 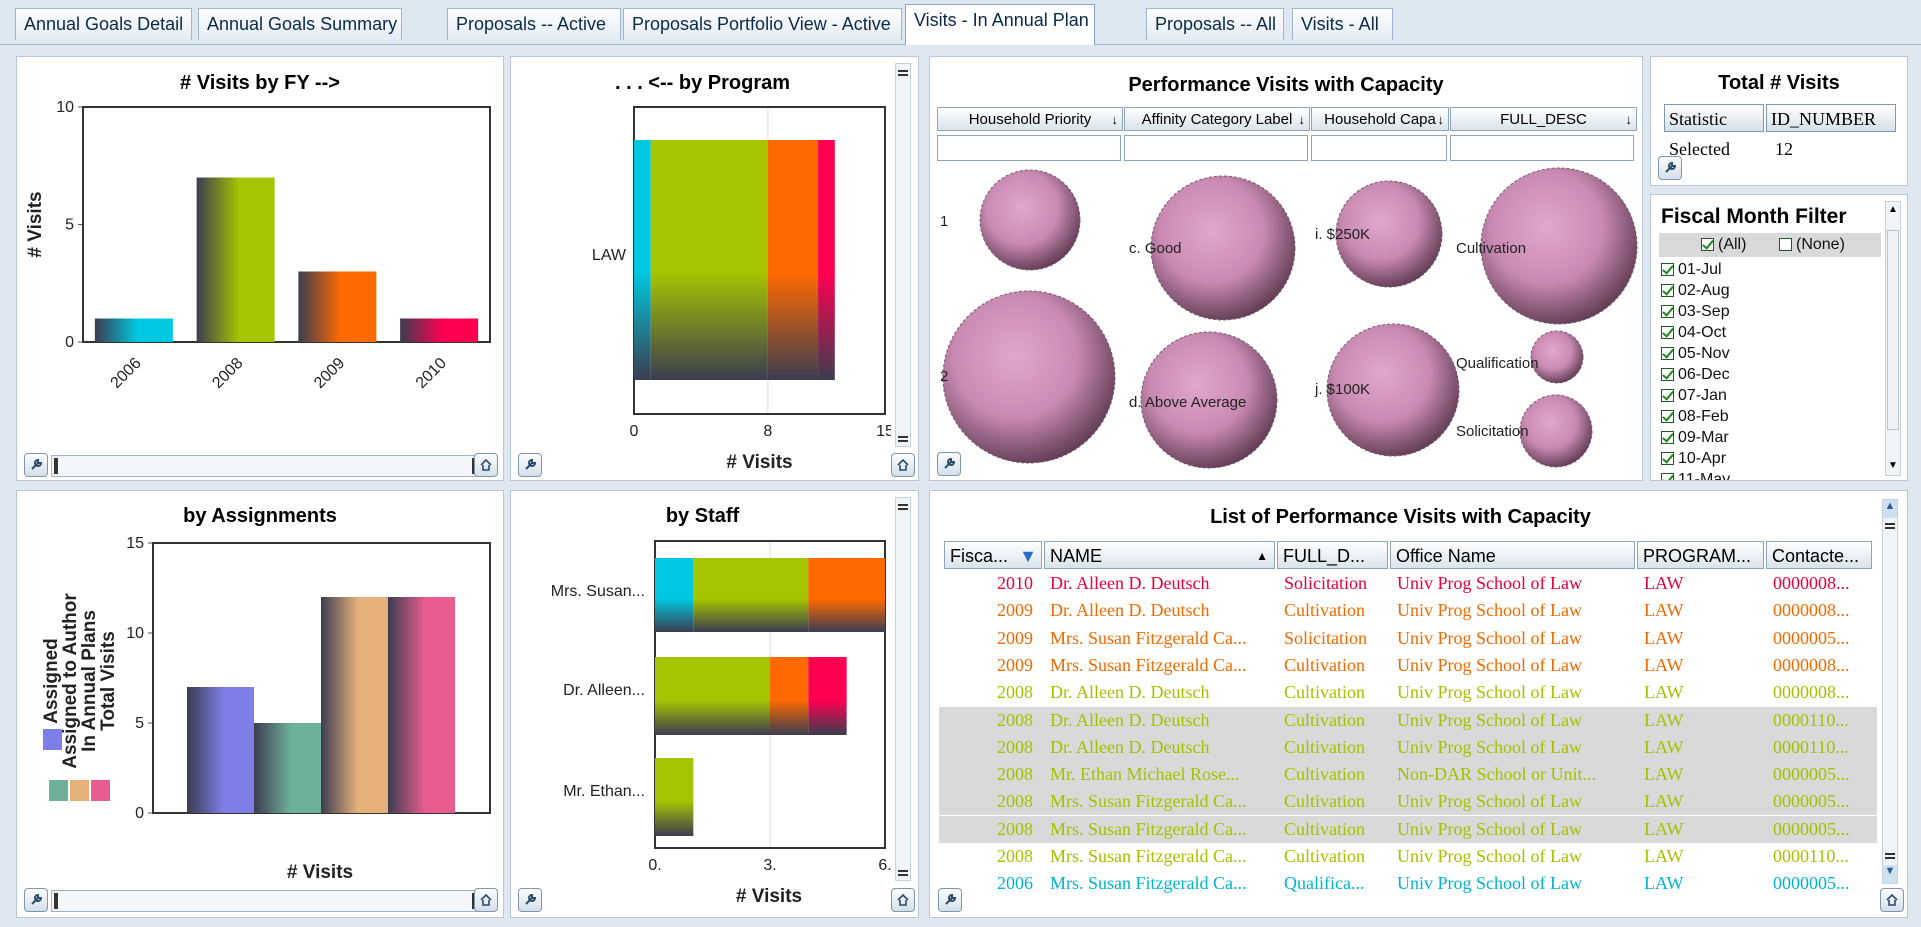 What do you see at coordinates (1695, 290) in the screenshot?
I see `filter-month-option: 02-Aug` at bounding box center [1695, 290].